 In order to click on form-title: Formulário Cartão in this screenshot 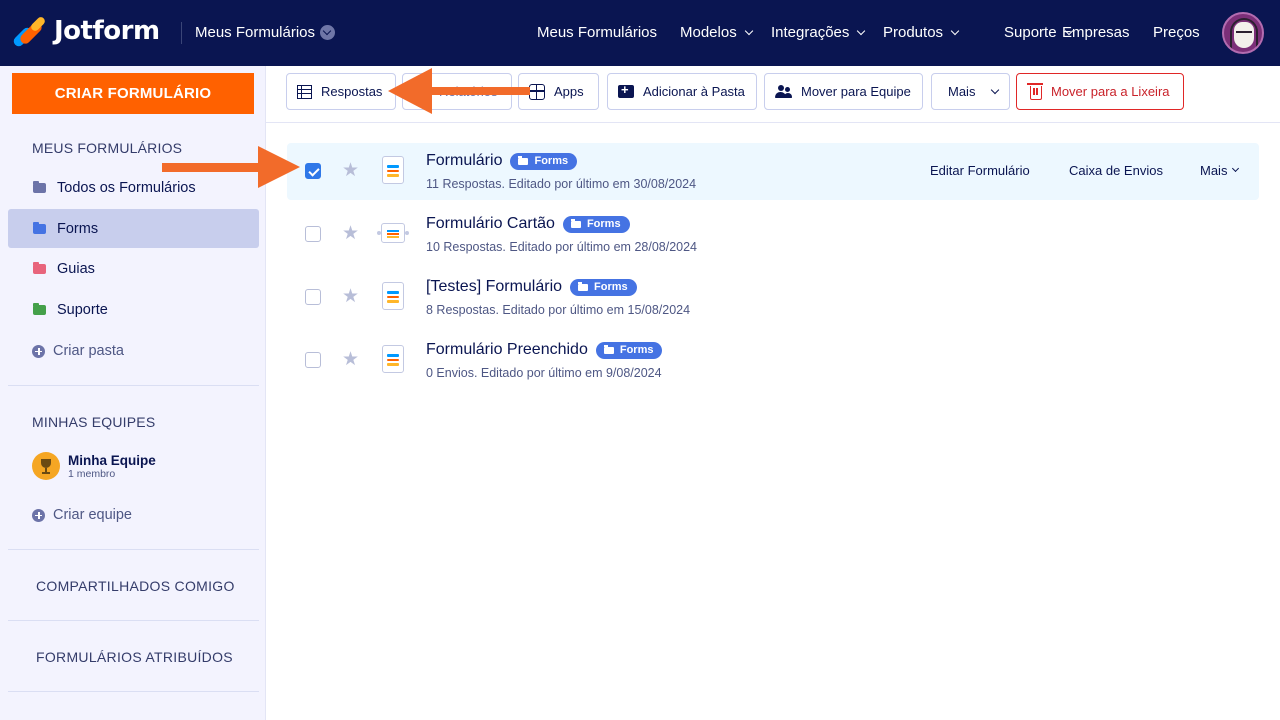, I will do `click(490, 224)`.